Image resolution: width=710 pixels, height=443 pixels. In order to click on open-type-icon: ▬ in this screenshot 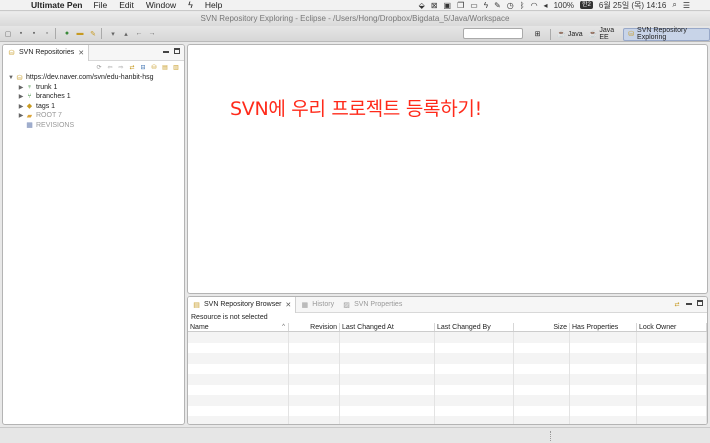, I will do `click(80, 34)`.